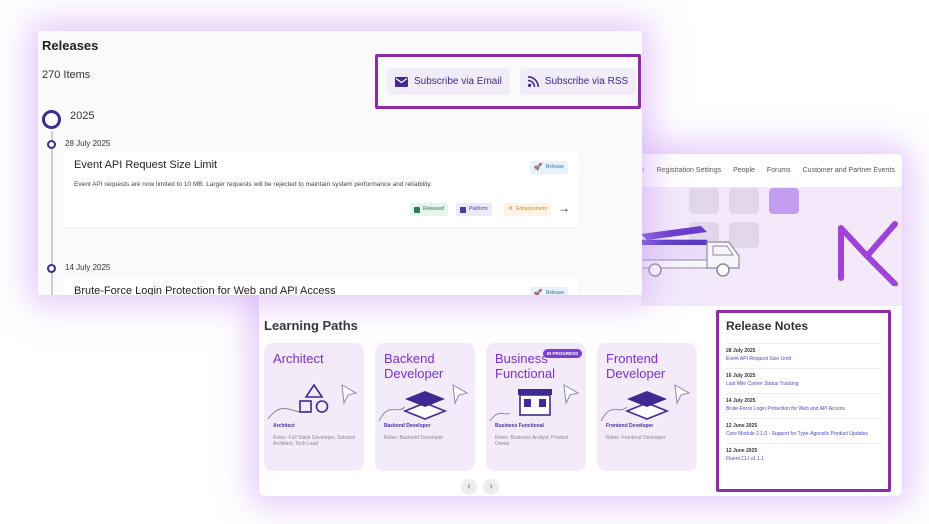  I want to click on delivery-truck-icon, so click(690, 251).